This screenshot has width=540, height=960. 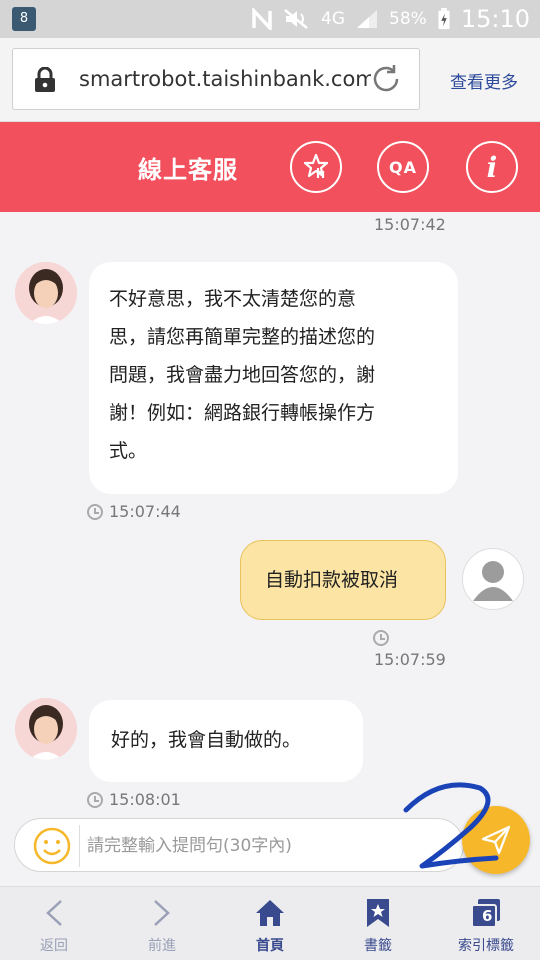 What do you see at coordinates (242, 375) in the screenshot?
I see `message-line: 問題，我會盡力地回答您的，謝` at bounding box center [242, 375].